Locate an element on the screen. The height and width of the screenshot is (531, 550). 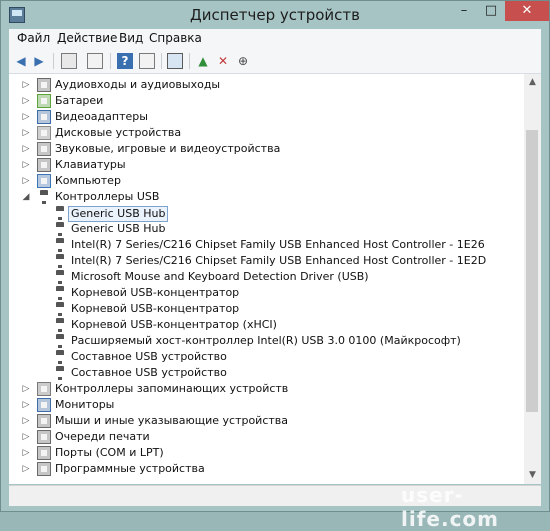
uninstall-device-icon: ⊕ is located at coordinates (243, 61).